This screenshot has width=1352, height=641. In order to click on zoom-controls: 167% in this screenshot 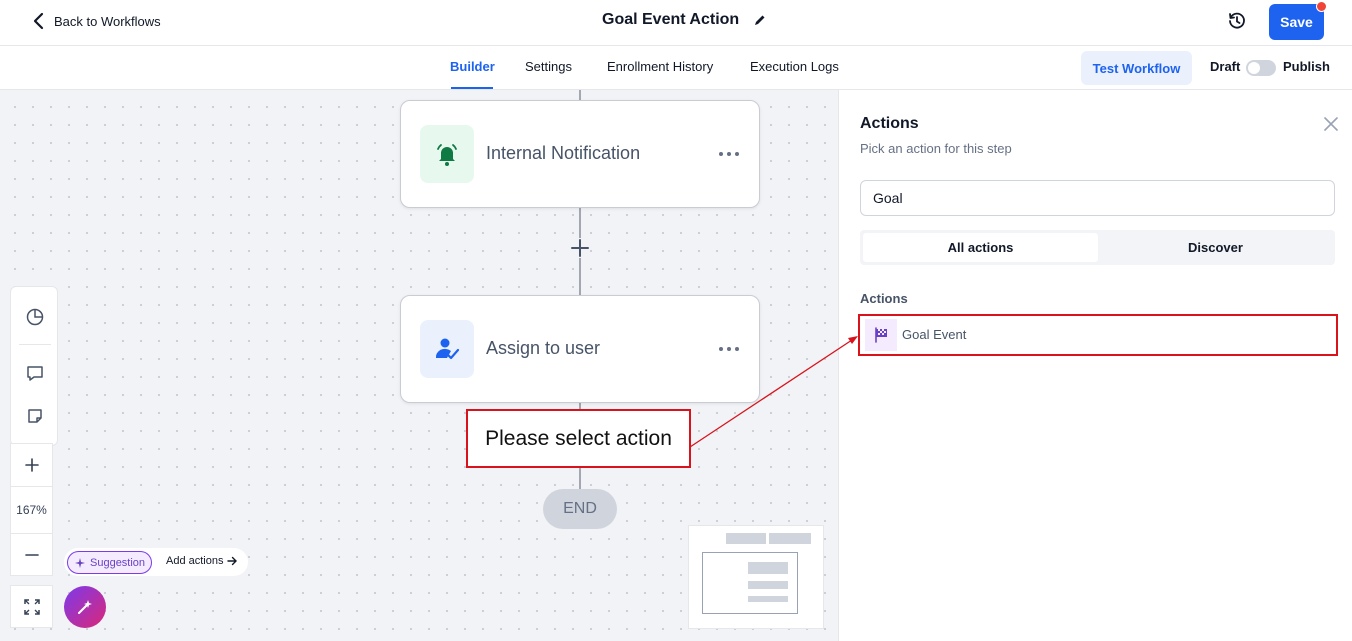, I will do `click(31, 509)`.